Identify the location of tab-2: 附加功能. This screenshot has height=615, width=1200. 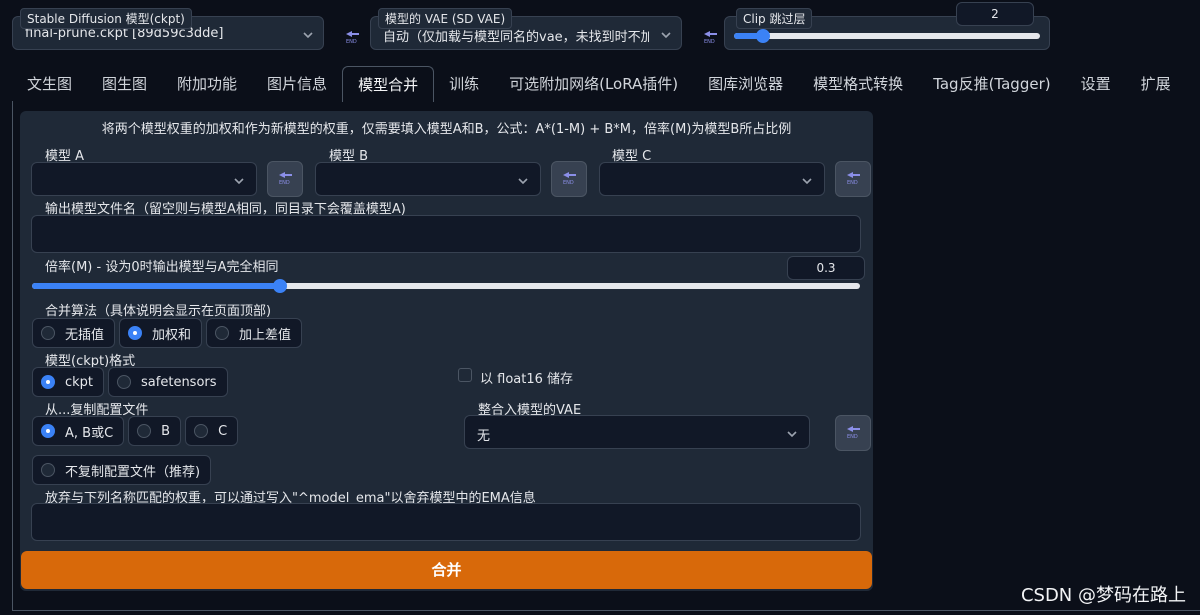
(207, 84).